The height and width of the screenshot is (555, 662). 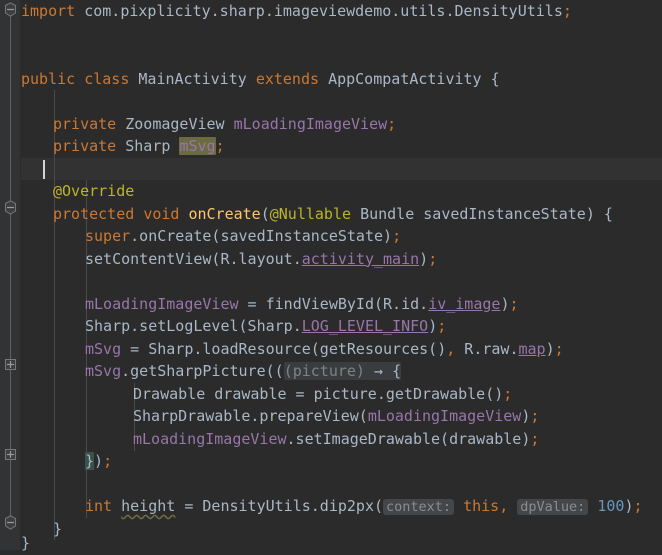 I want to click on code-token: Sharp.setLogLevel(Sharp., so click(x=193, y=326).